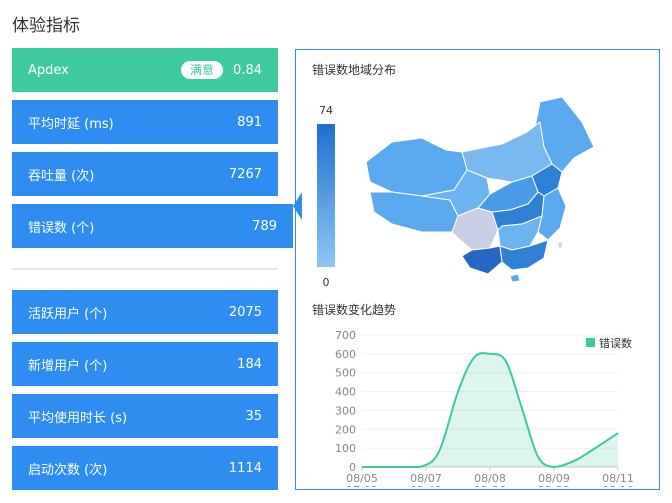 The width and height of the screenshot is (672, 503). I want to click on map-region-yunnan-guizhou, so click(482, 260).